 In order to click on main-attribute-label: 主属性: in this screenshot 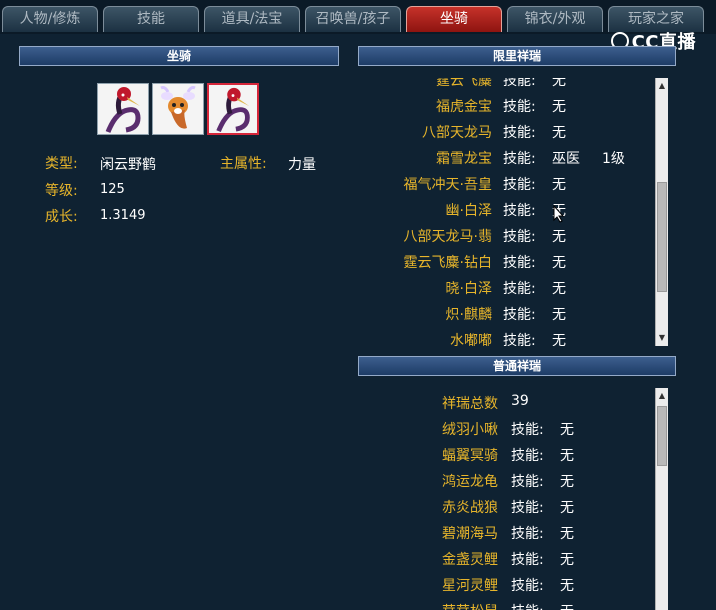, I will do `click(243, 164)`.